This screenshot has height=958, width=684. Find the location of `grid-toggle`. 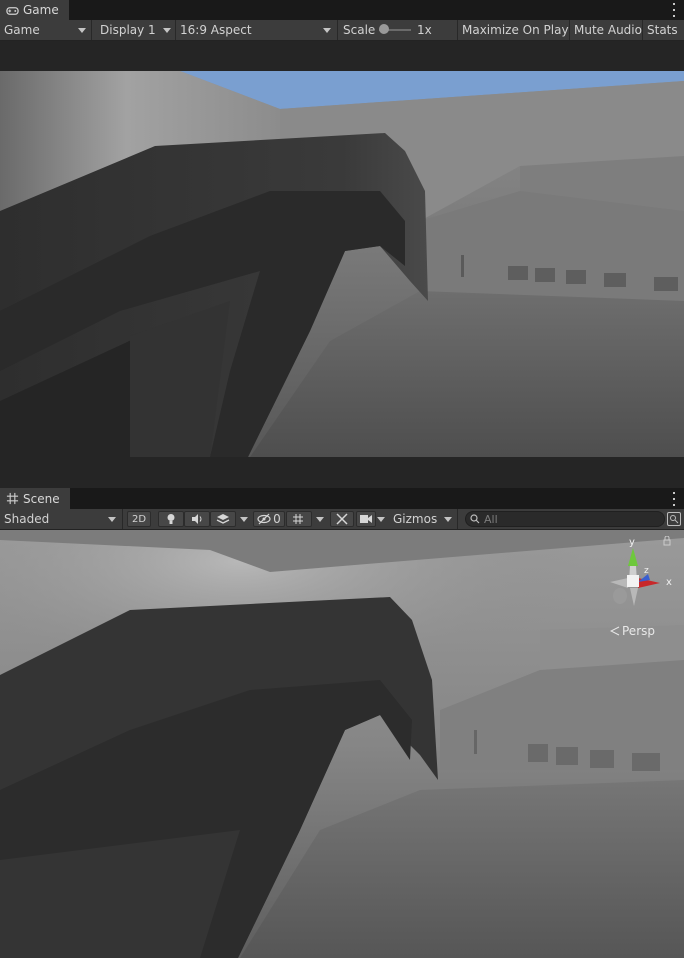

grid-toggle is located at coordinates (299, 519).